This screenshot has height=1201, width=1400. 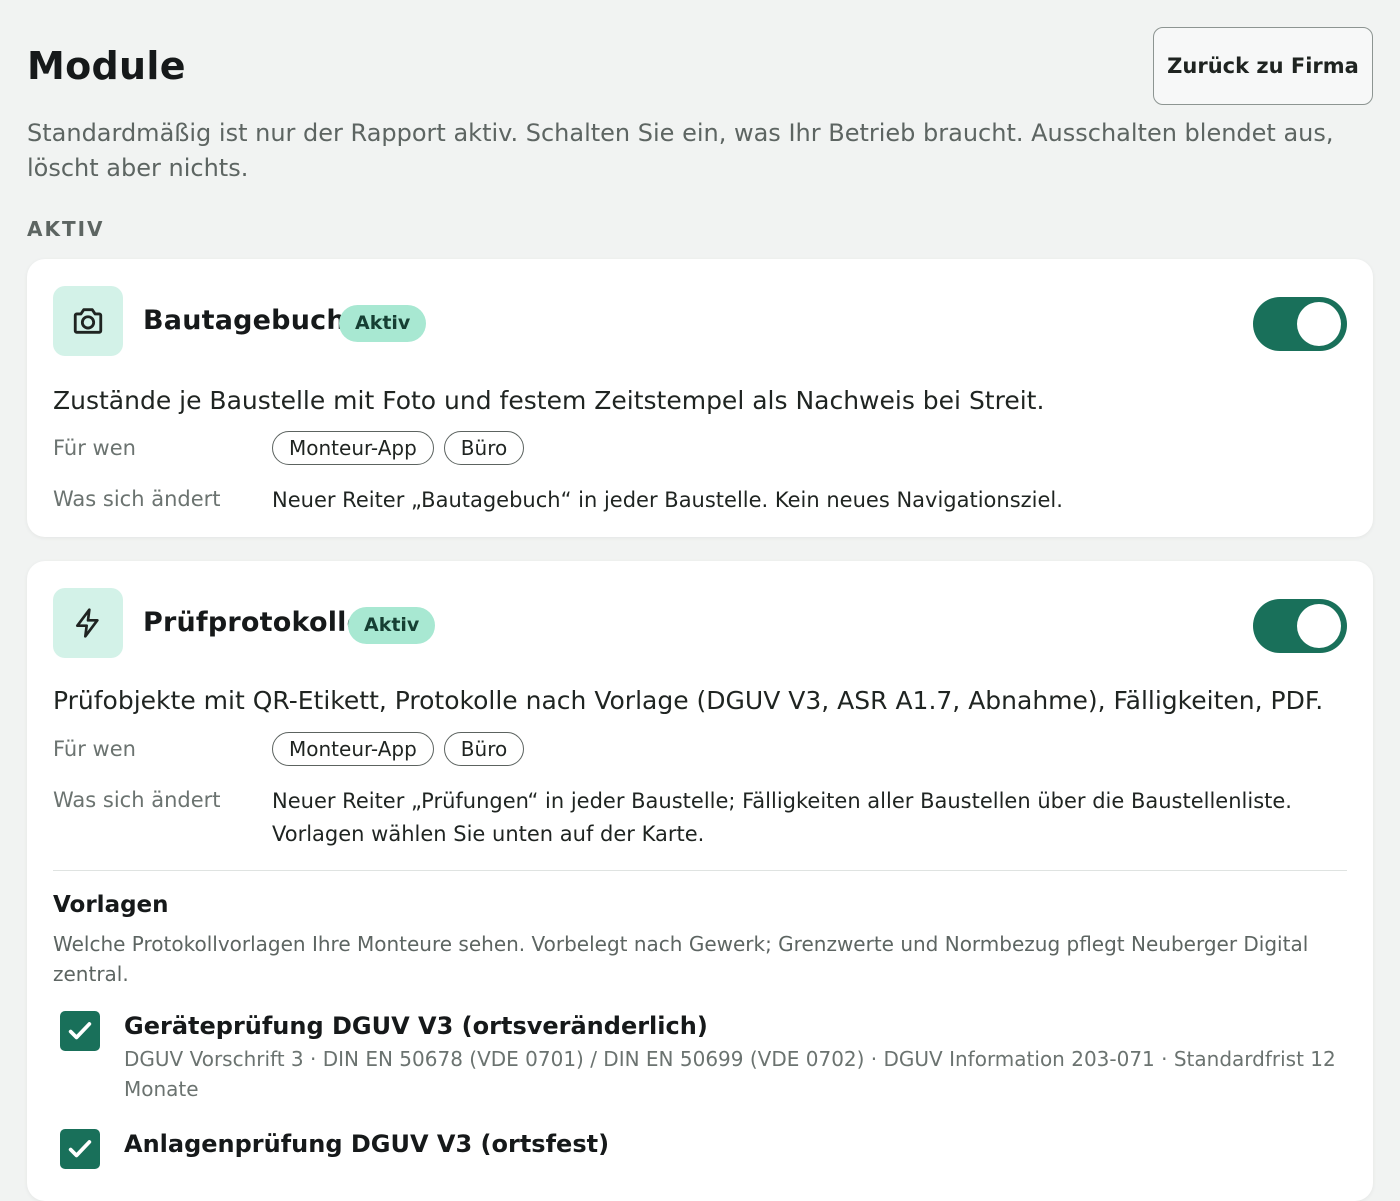 I want to click on template-name: Anlagenprüfung DGUV V3 (ortsfest), so click(x=367, y=1144).